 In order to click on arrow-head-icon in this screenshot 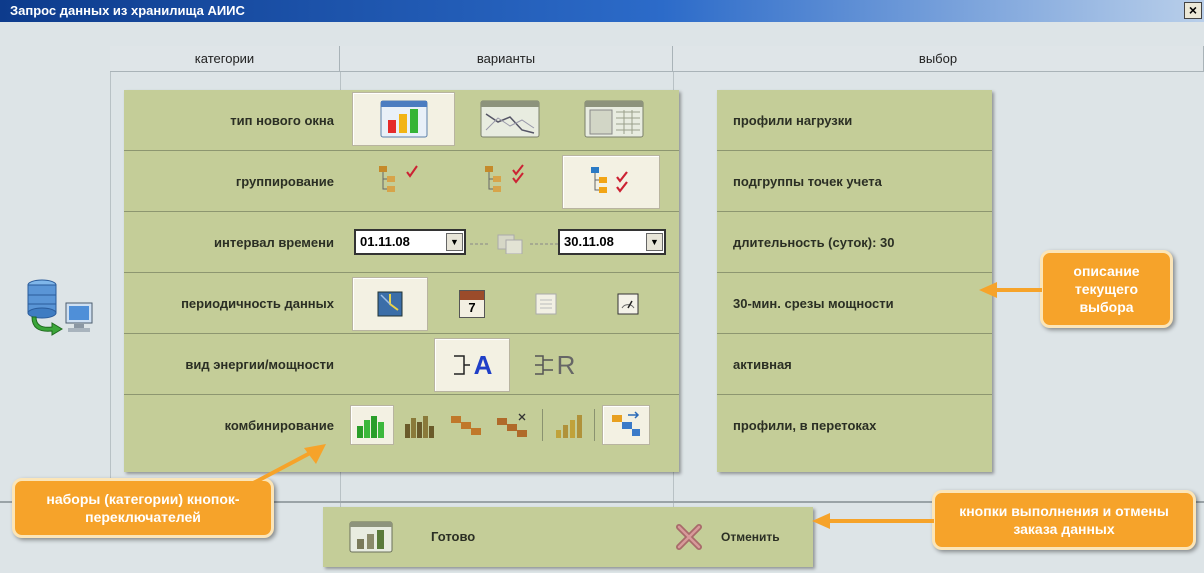, I will do `click(988, 290)`.